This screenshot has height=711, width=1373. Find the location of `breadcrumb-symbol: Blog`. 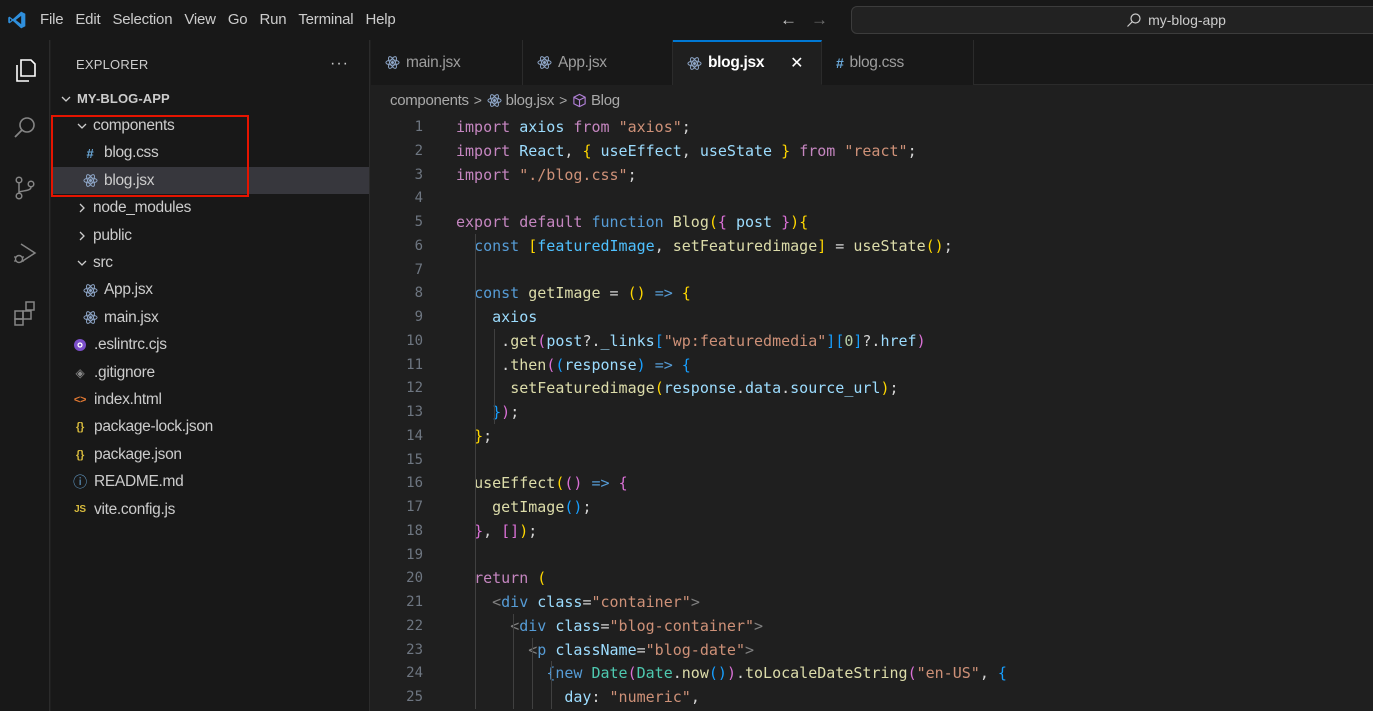

breadcrumb-symbol: Blog is located at coordinates (605, 100).